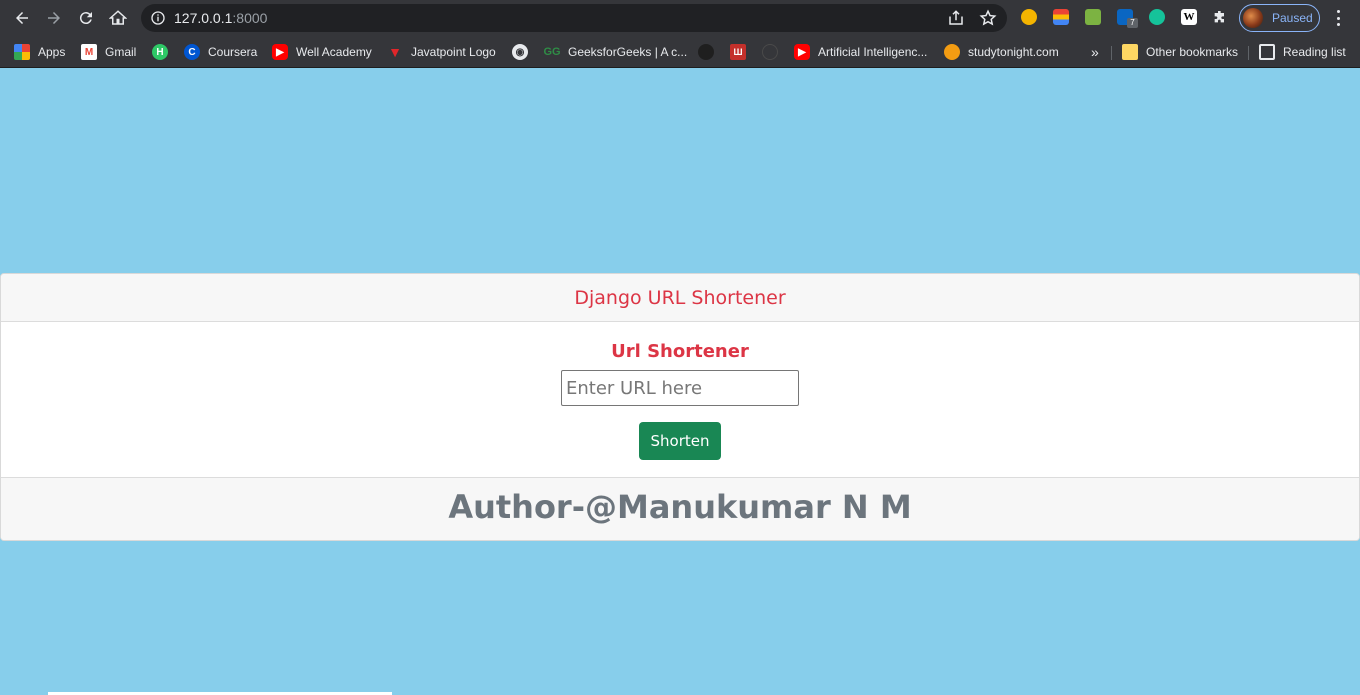 The width and height of the screenshot is (1360, 695). I want to click on bookmark-mathworks: Ш, so click(742, 52).